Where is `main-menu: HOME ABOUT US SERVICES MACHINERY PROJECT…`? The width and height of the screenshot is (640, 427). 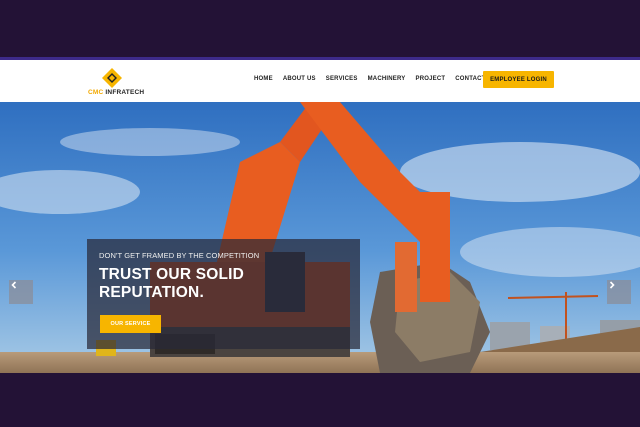 main-menu: HOME ABOUT US SERVICES MACHINERY PROJECT… is located at coordinates (370, 79).